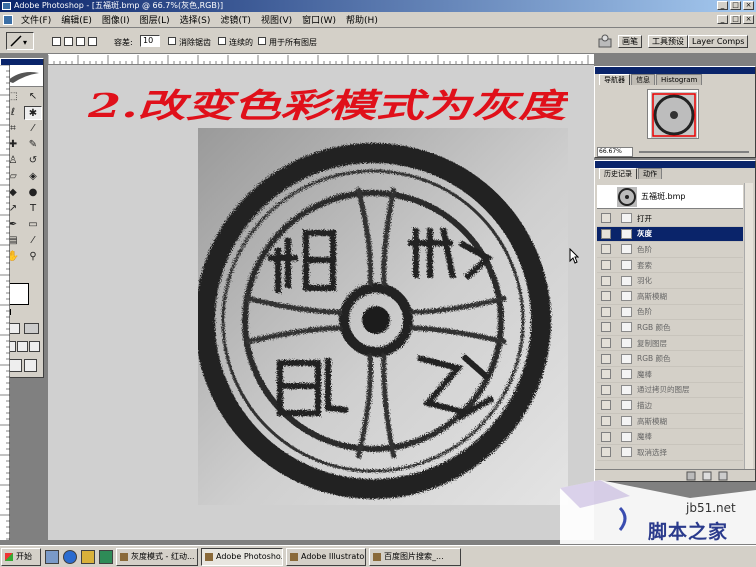 The width and height of the screenshot is (756, 567). Describe the element at coordinates (319, 19) in the screenshot. I see `menu-window: 窗口(W)` at that location.